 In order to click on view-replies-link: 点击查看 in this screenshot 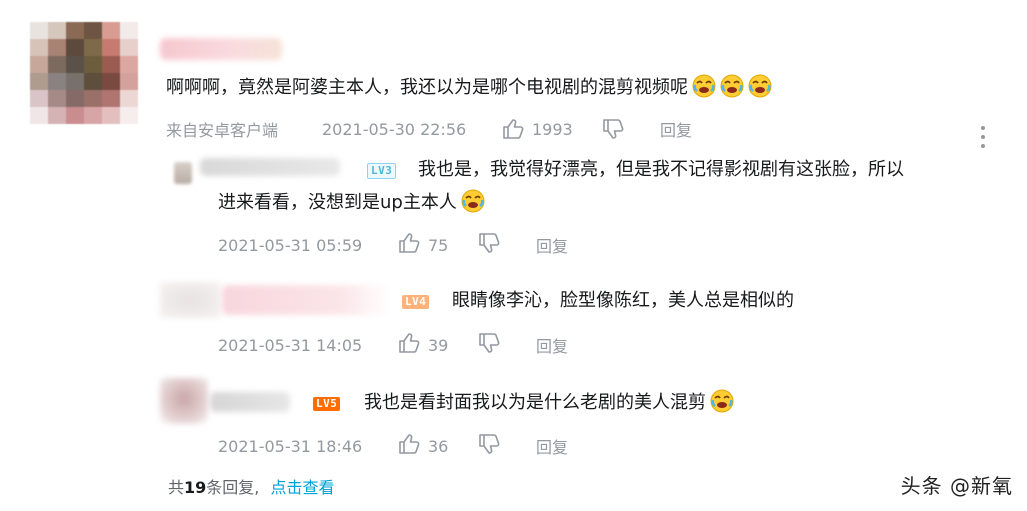, I will do `click(302, 487)`.